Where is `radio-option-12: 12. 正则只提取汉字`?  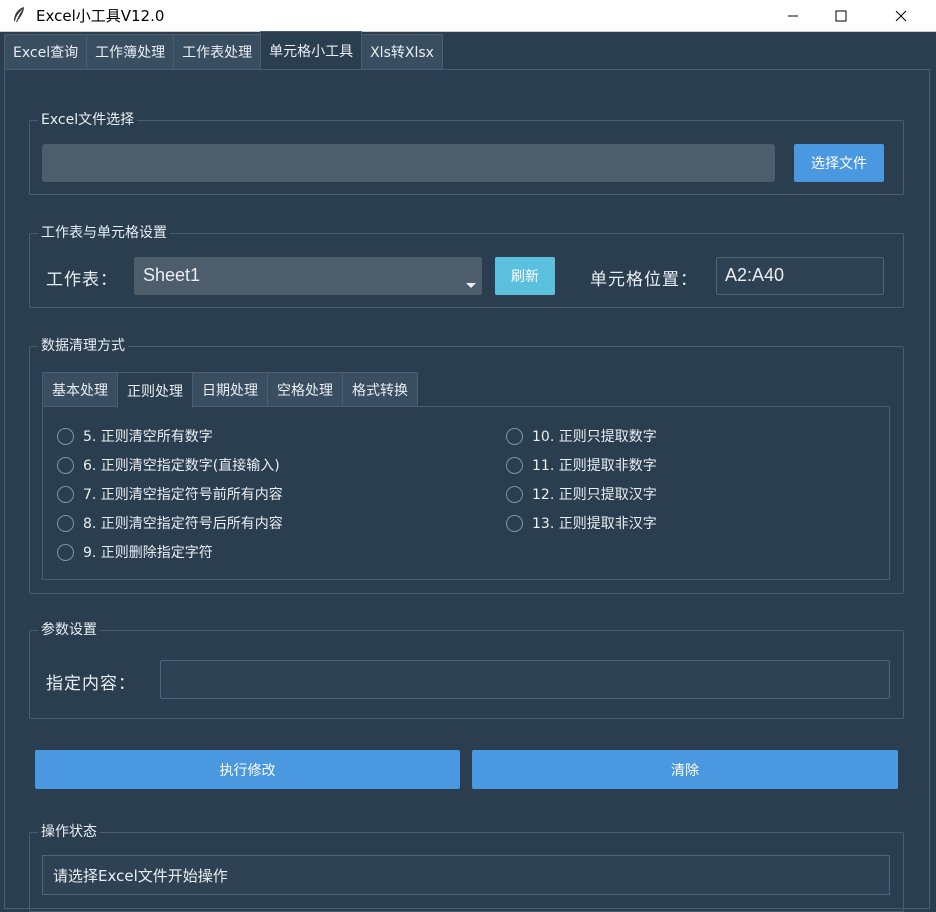
radio-option-12: 12. 正则只提取汉字 is located at coordinates (581, 494).